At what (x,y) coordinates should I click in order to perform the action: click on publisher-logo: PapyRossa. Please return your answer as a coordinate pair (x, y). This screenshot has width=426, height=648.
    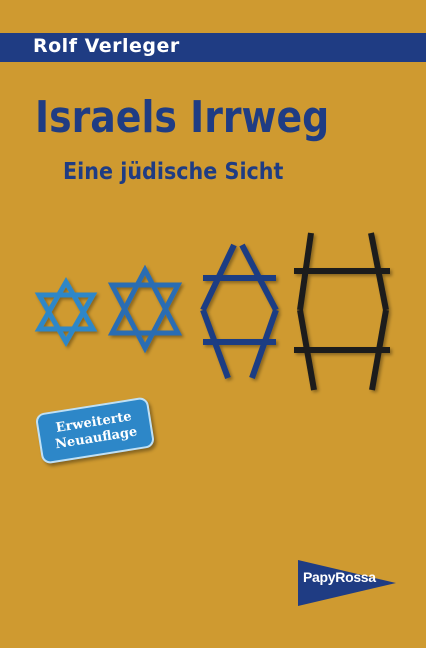
    Looking at the image, I should click on (347, 583).